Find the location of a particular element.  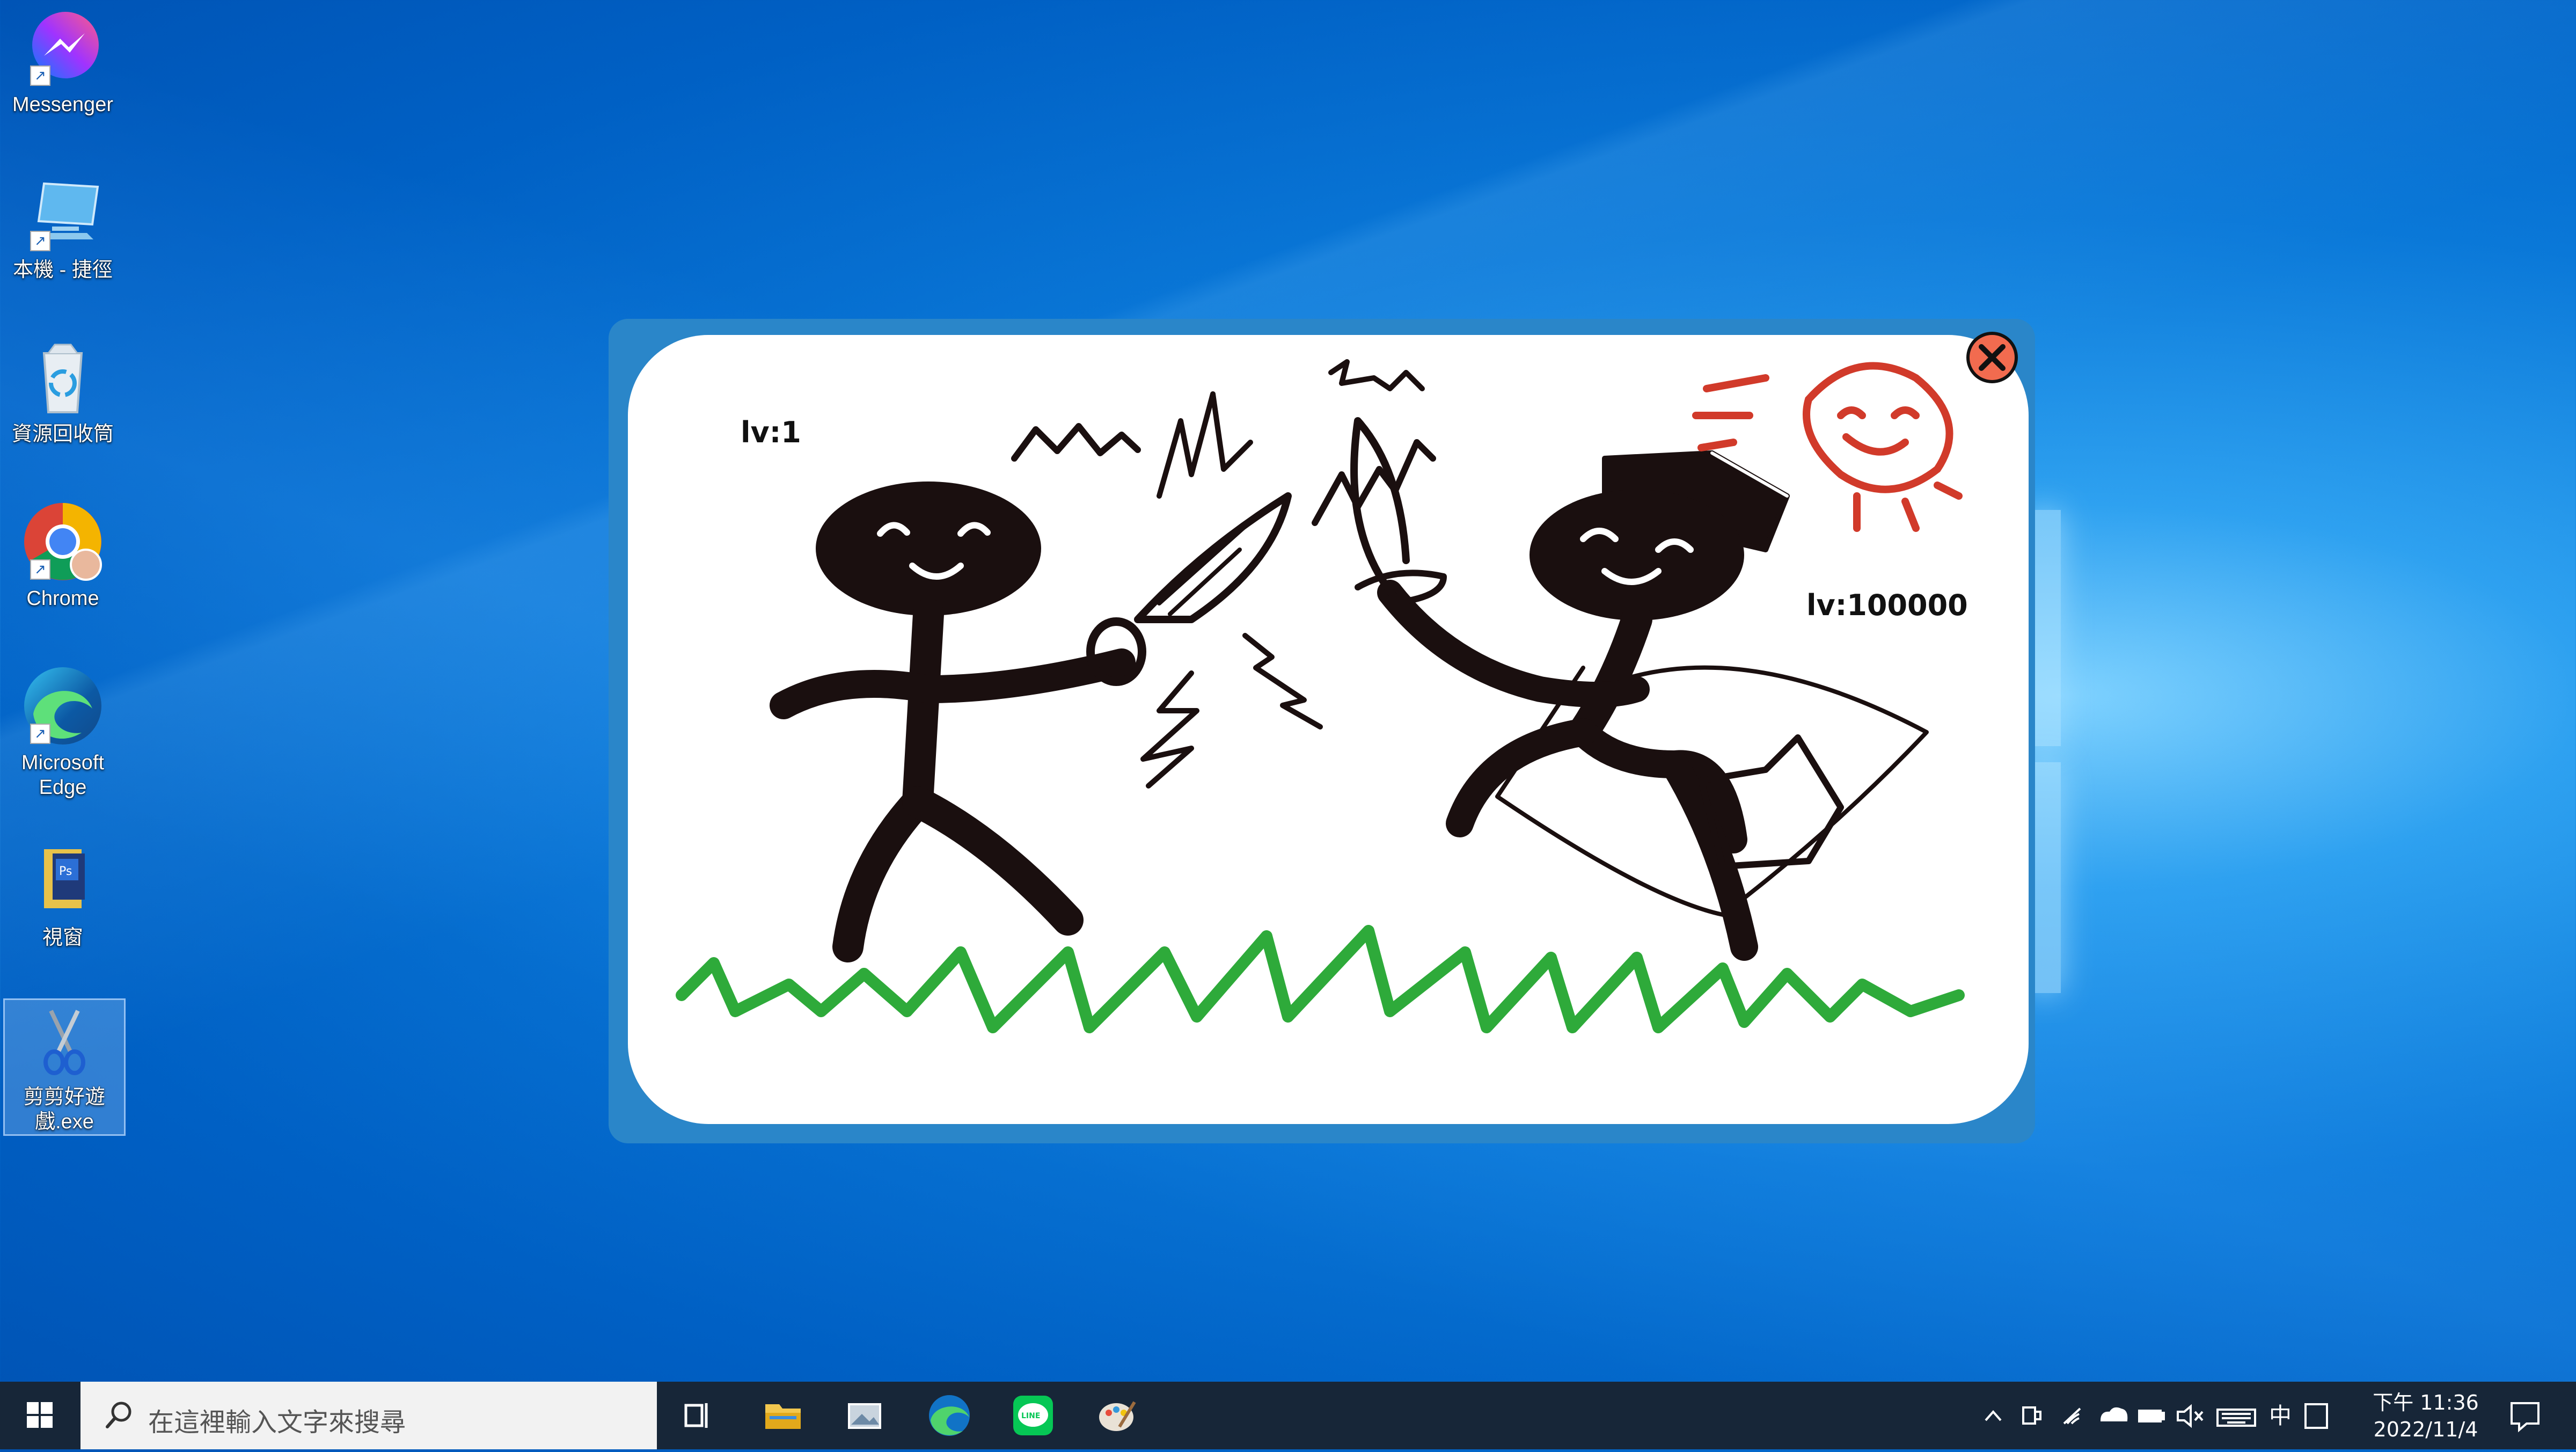

player-head is located at coordinates (928, 548).